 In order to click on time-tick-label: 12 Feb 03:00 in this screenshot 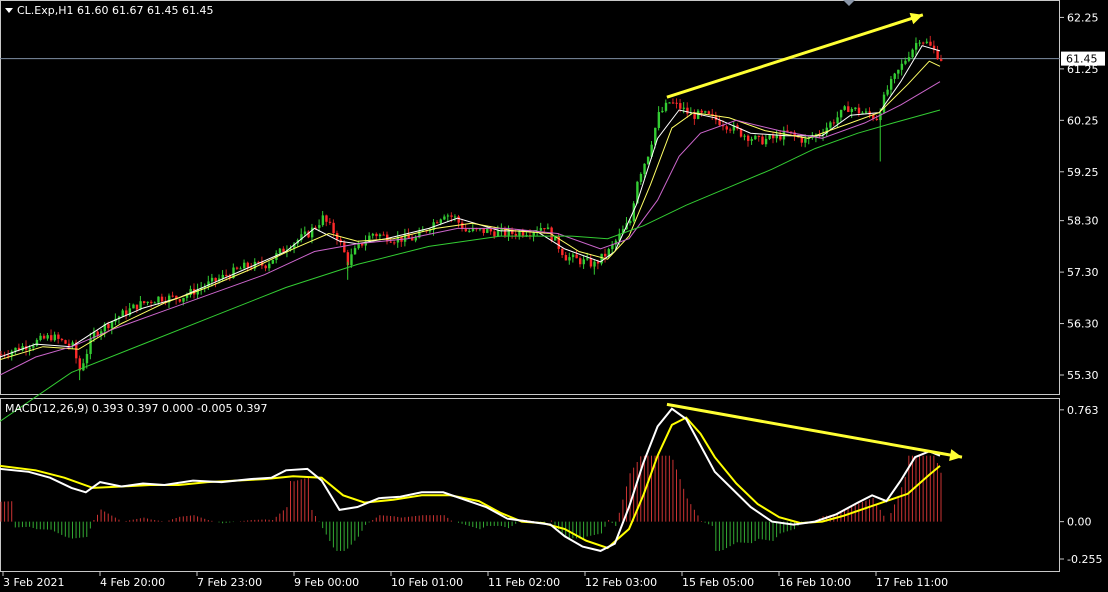, I will do `click(621, 582)`.